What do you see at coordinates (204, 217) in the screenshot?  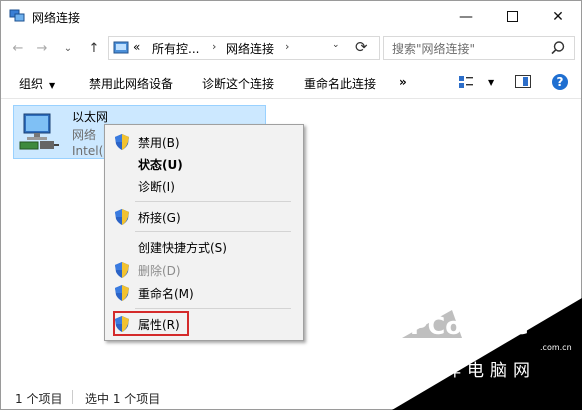 I see `menu-item-bridge: 桥接(G)` at bounding box center [204, 217].